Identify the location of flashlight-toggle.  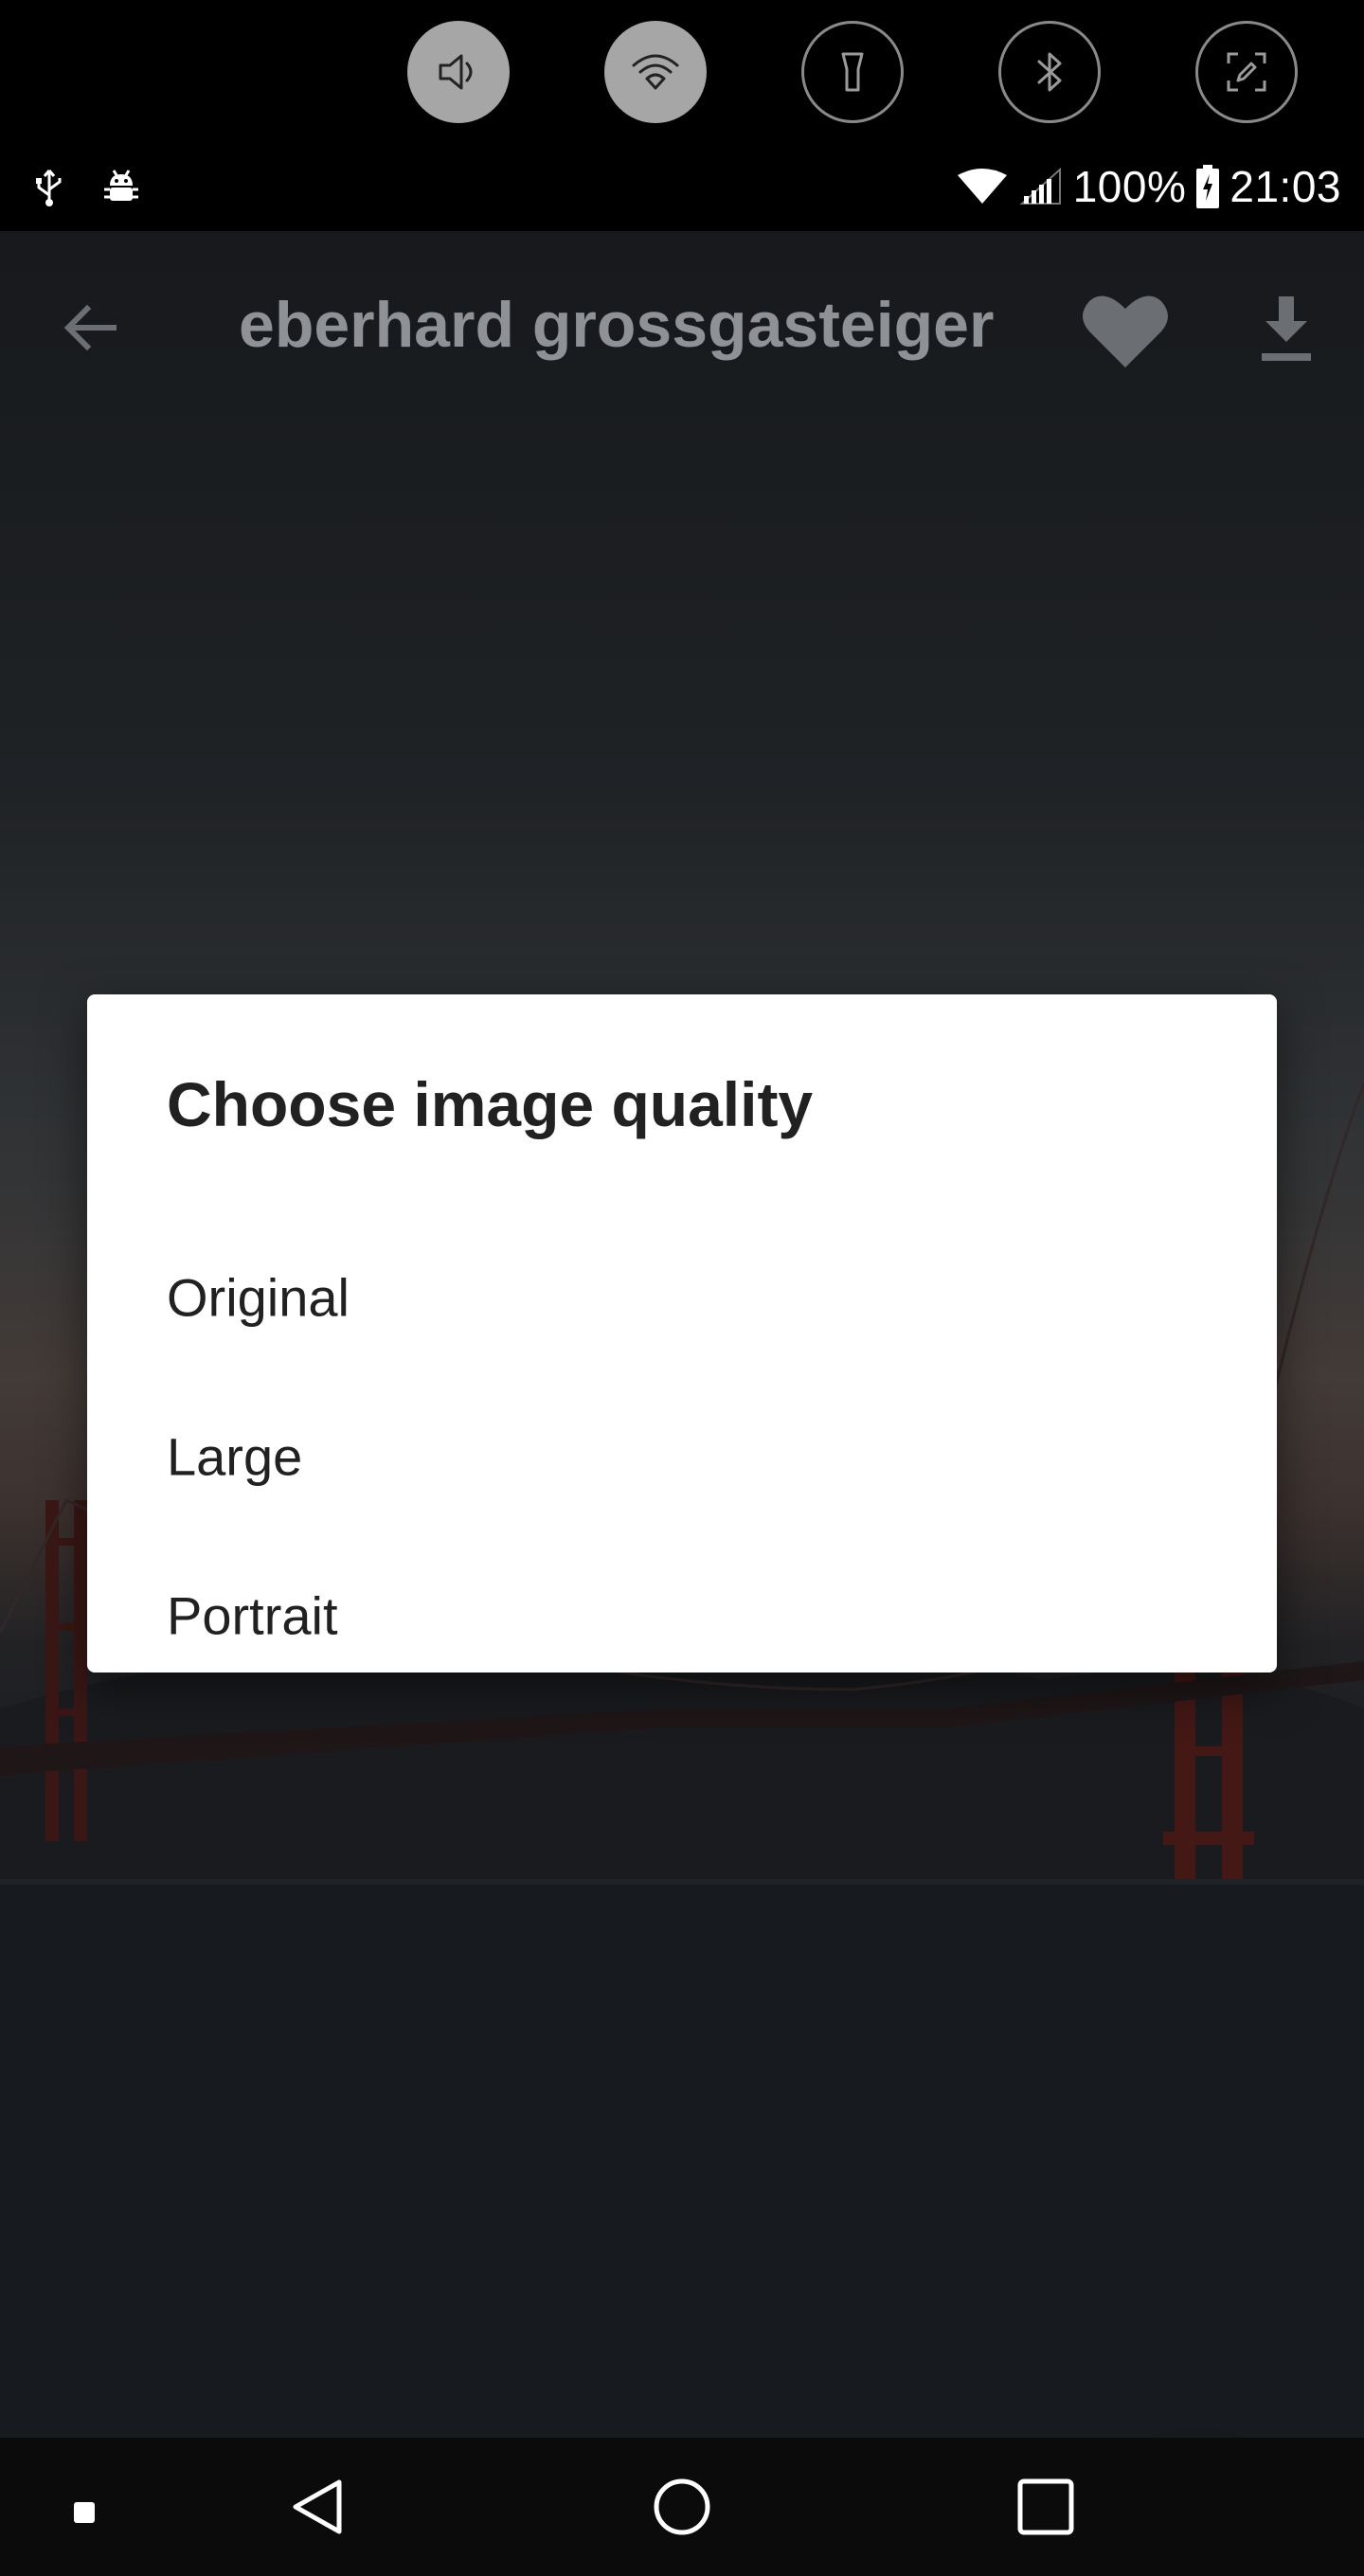
(852, 72).